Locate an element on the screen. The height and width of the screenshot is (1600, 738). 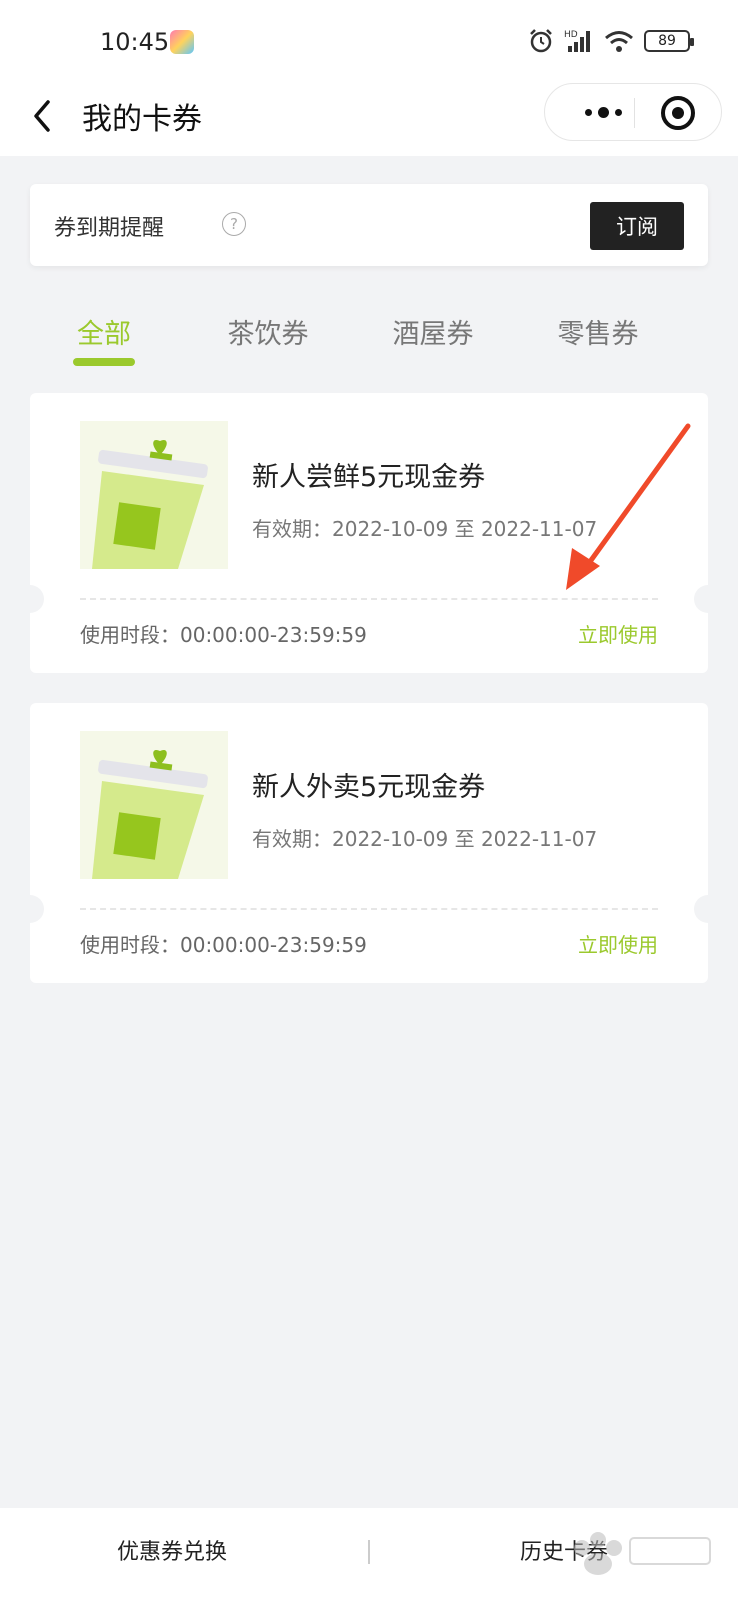
tab-tea: 茶饮券 is located at coordinates (268, 331).